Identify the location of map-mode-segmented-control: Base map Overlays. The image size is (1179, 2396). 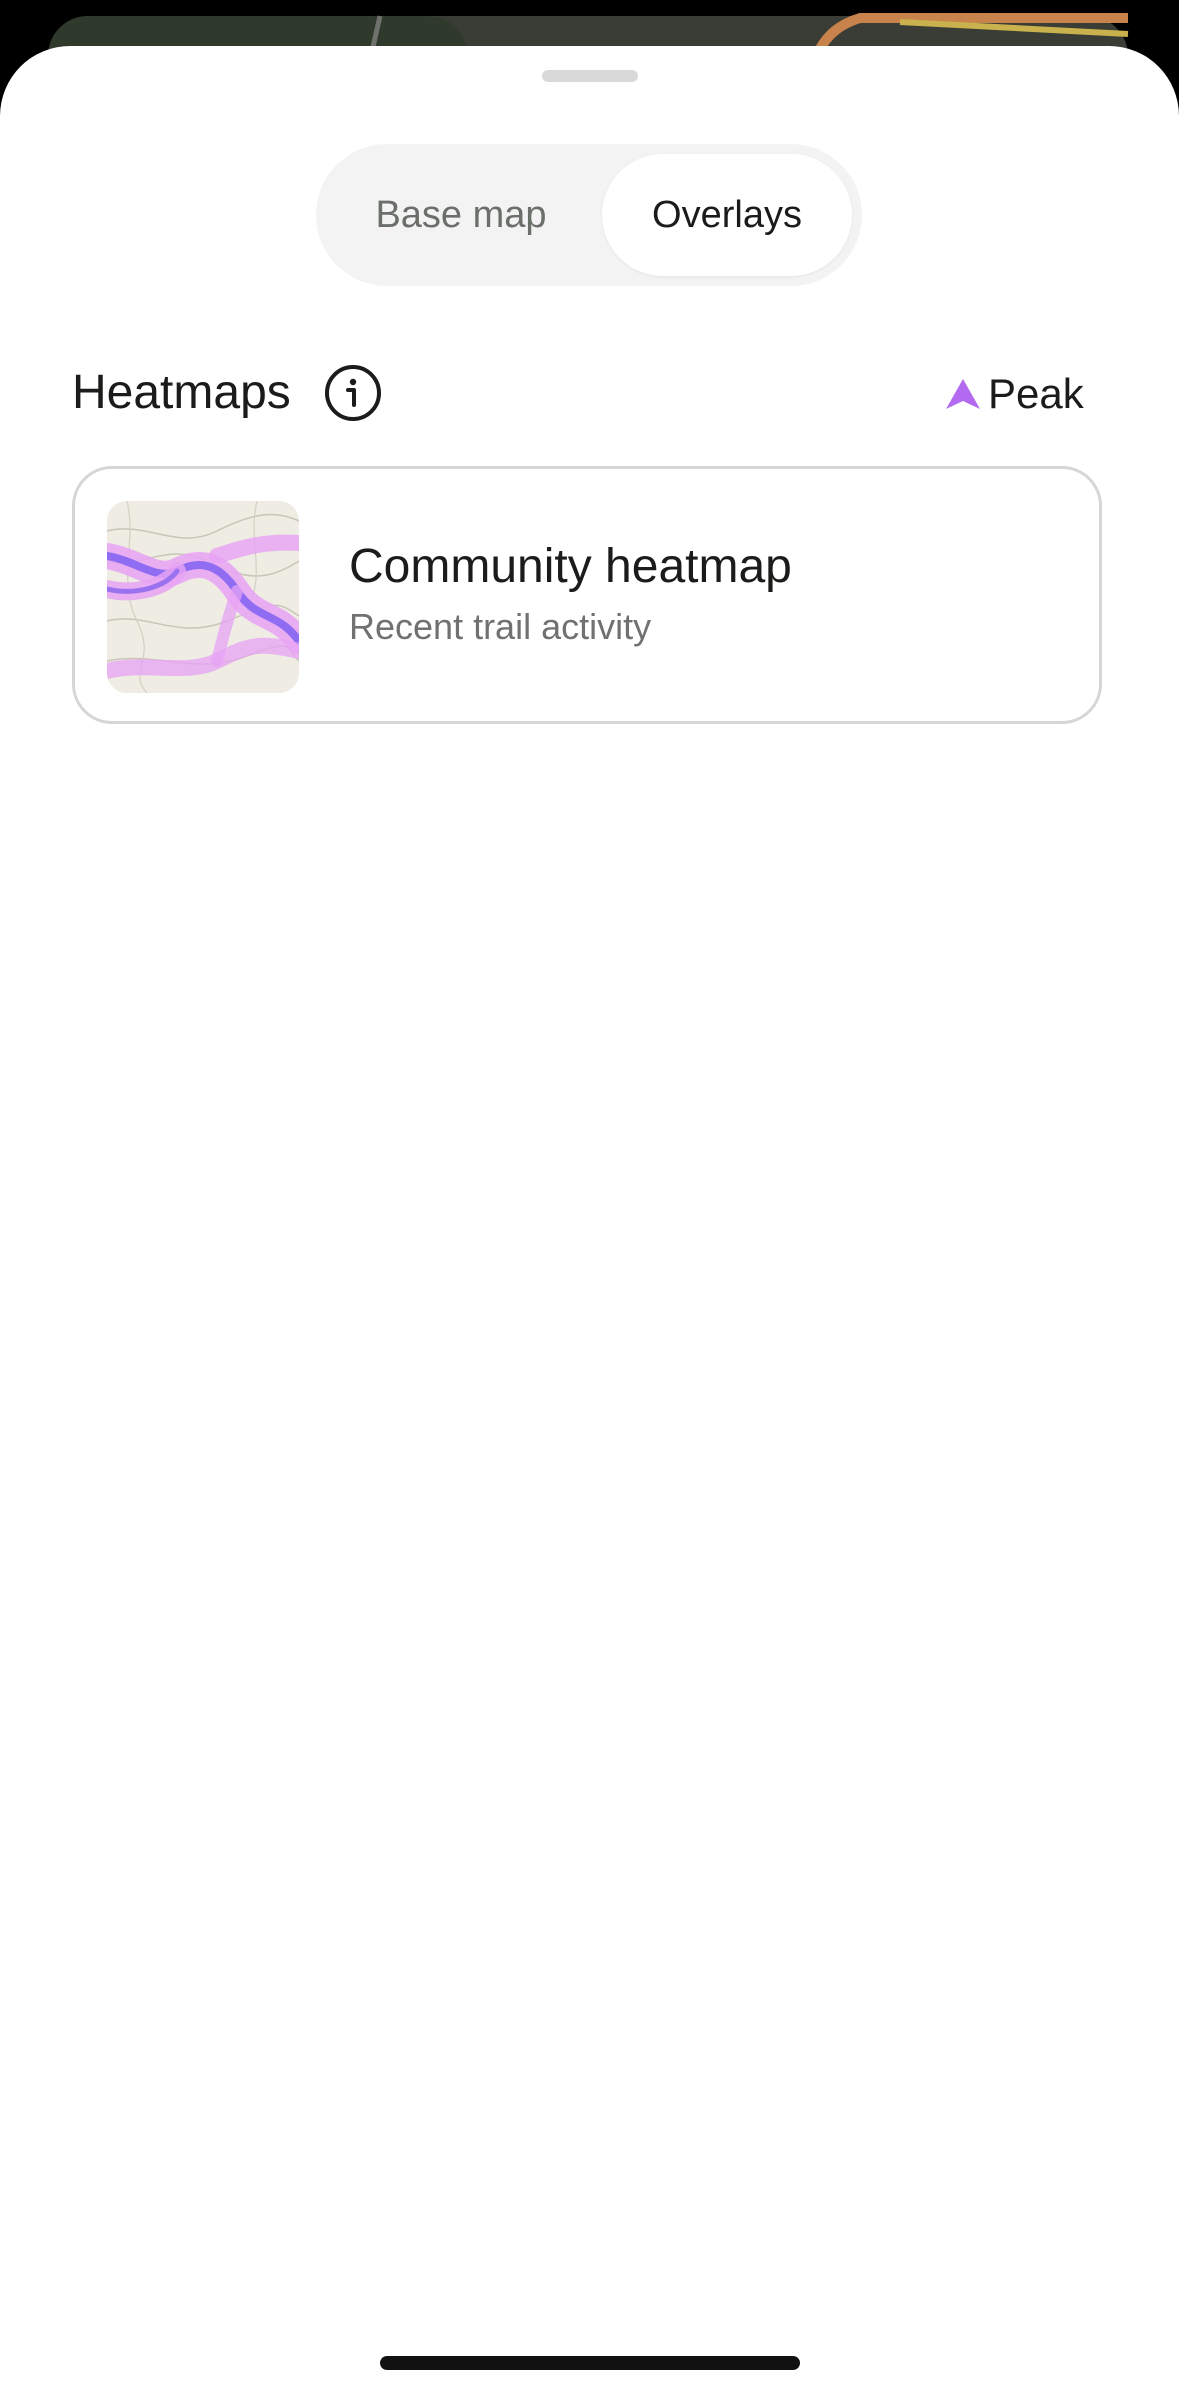
(589, 215).